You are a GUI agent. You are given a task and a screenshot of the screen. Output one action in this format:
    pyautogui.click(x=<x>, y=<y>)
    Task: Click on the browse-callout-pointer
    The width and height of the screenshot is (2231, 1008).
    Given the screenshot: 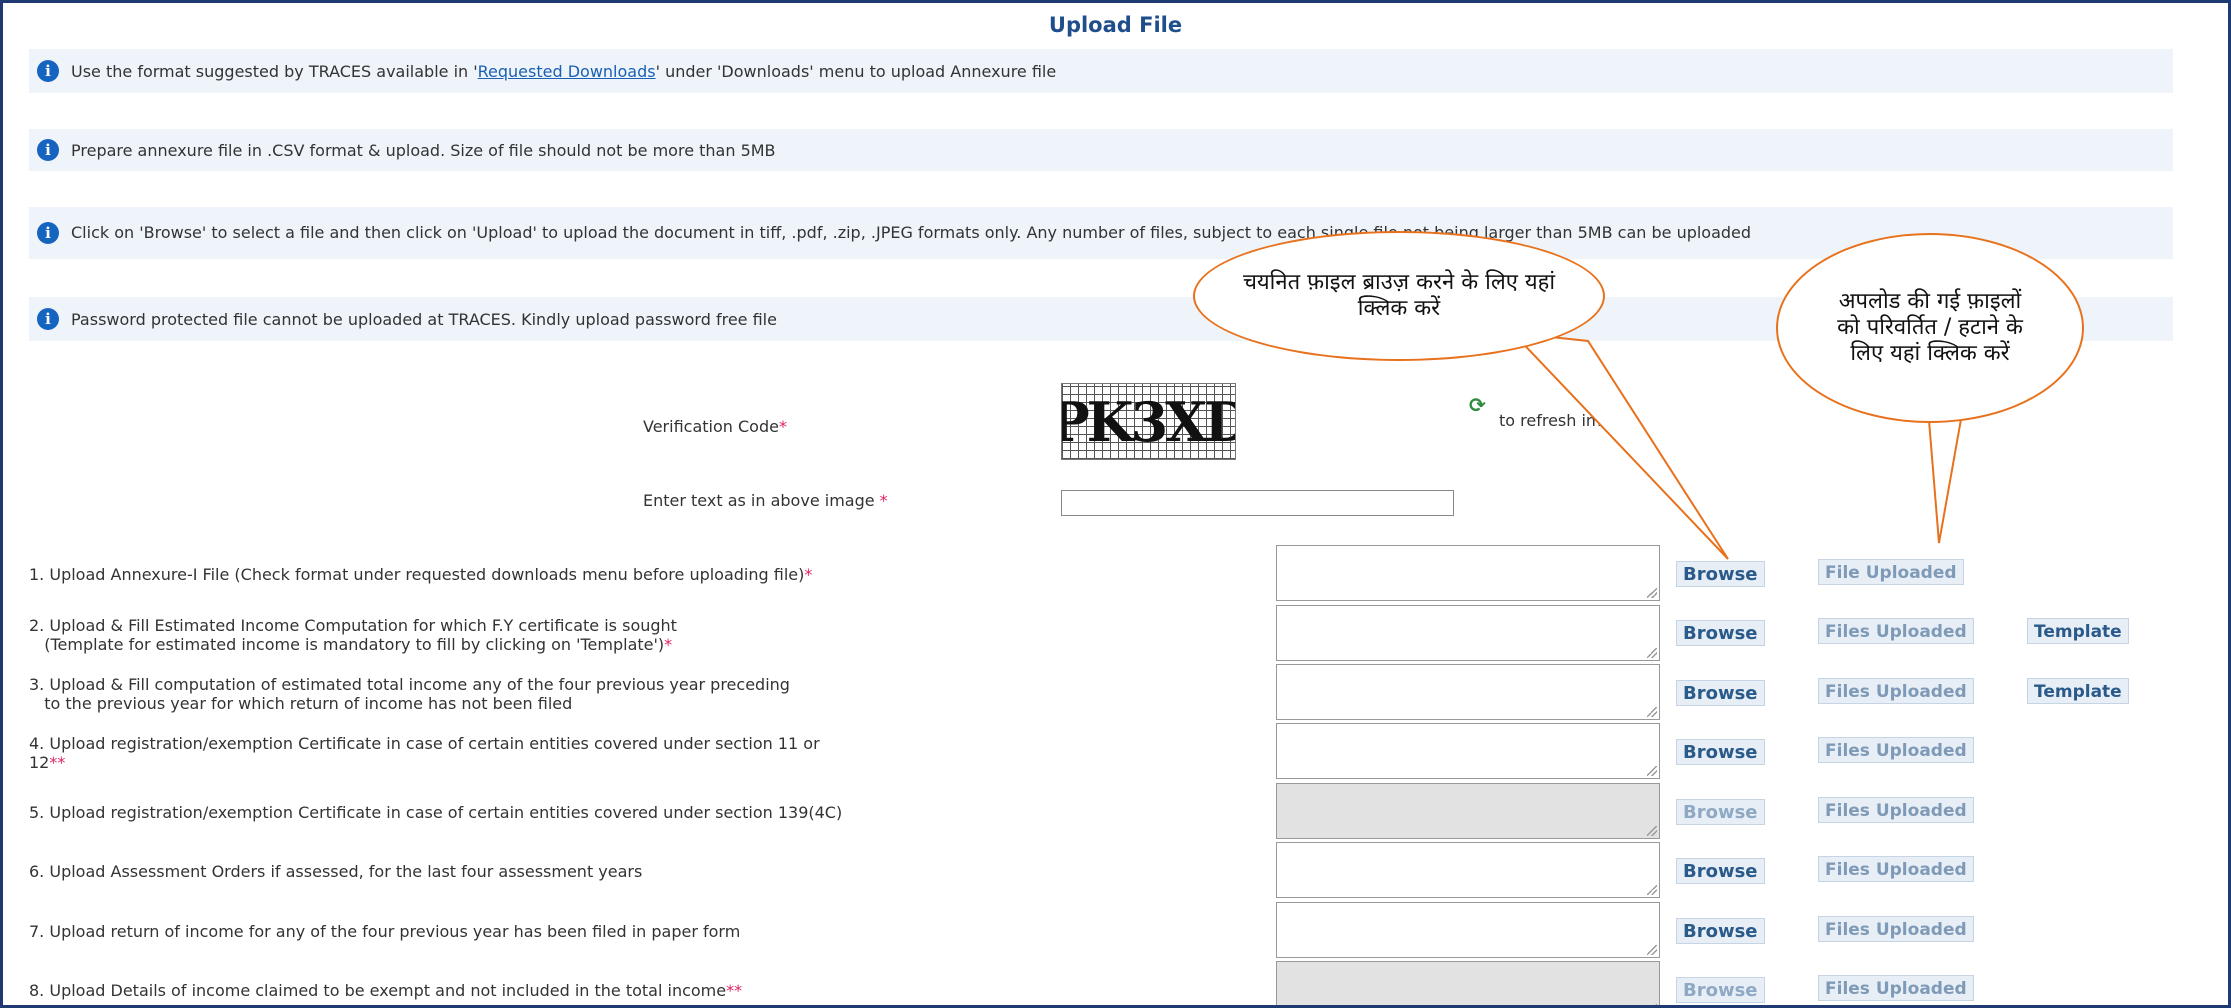 What is the action you would take?
    pyautogui.click(x=1619, y=445)
    